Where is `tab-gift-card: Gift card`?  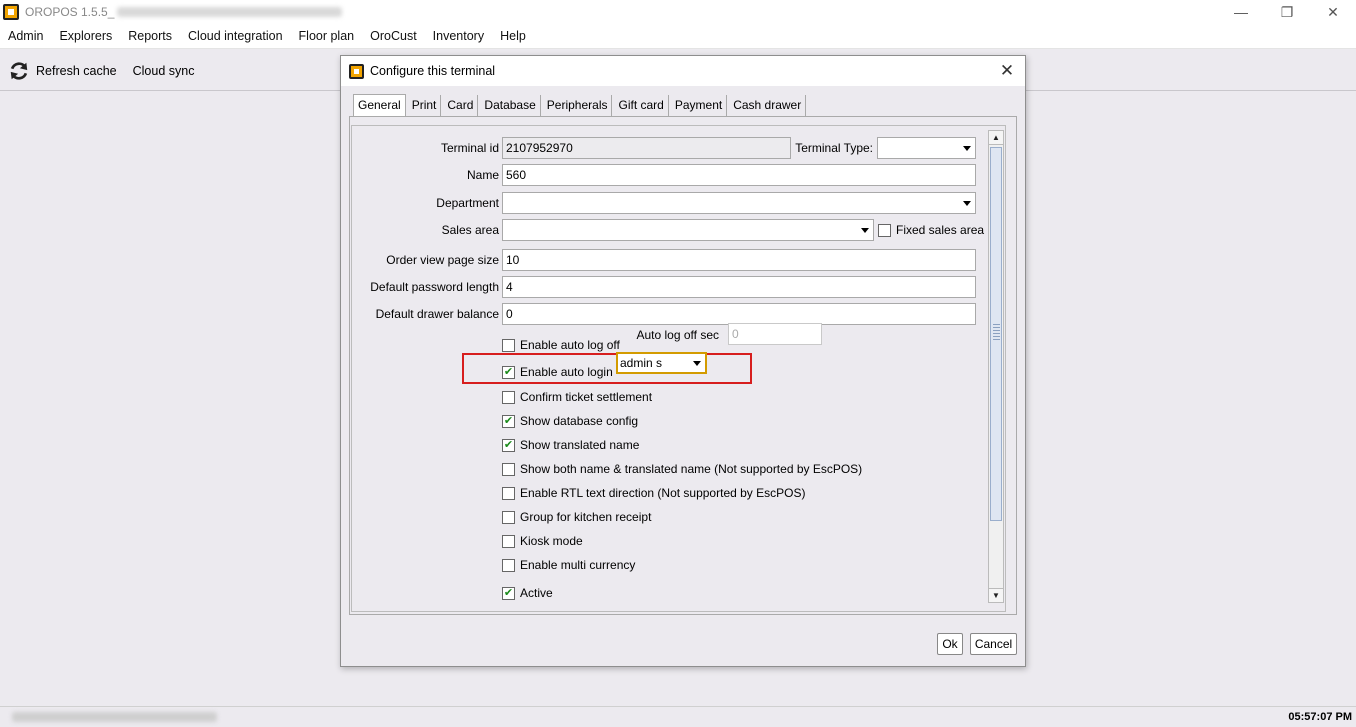 tab-gift-card: Gift card is located at coordinates (641, 105).